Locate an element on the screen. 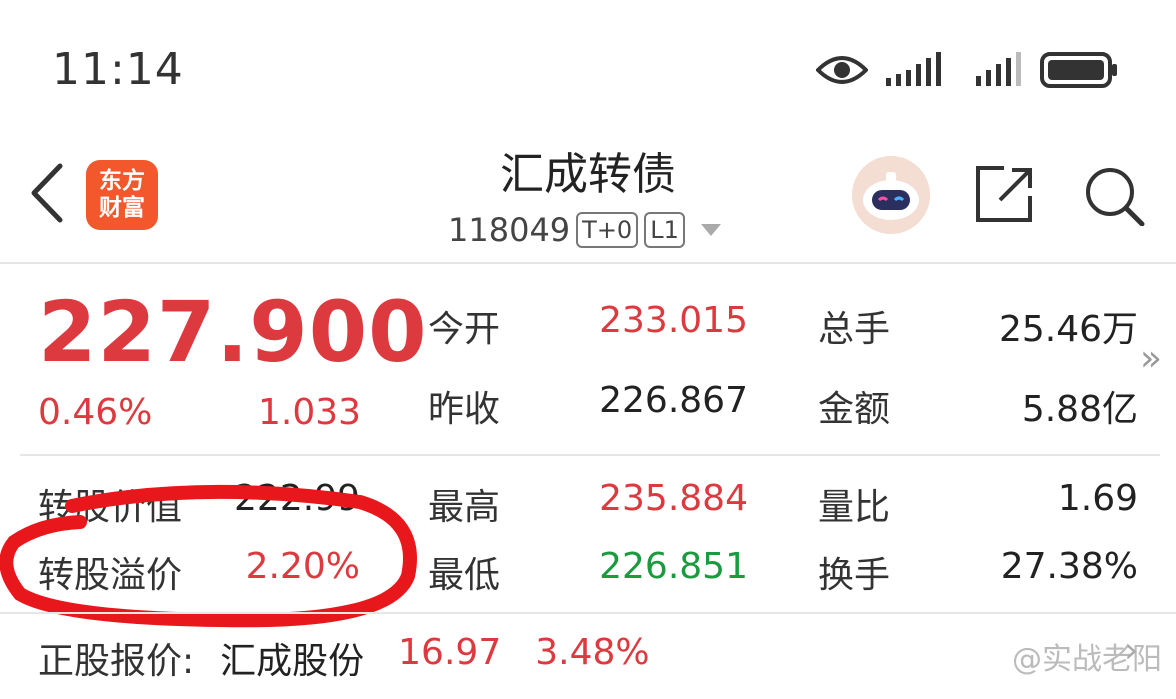  security-code: 118049 is located at coordinates (509, 230).